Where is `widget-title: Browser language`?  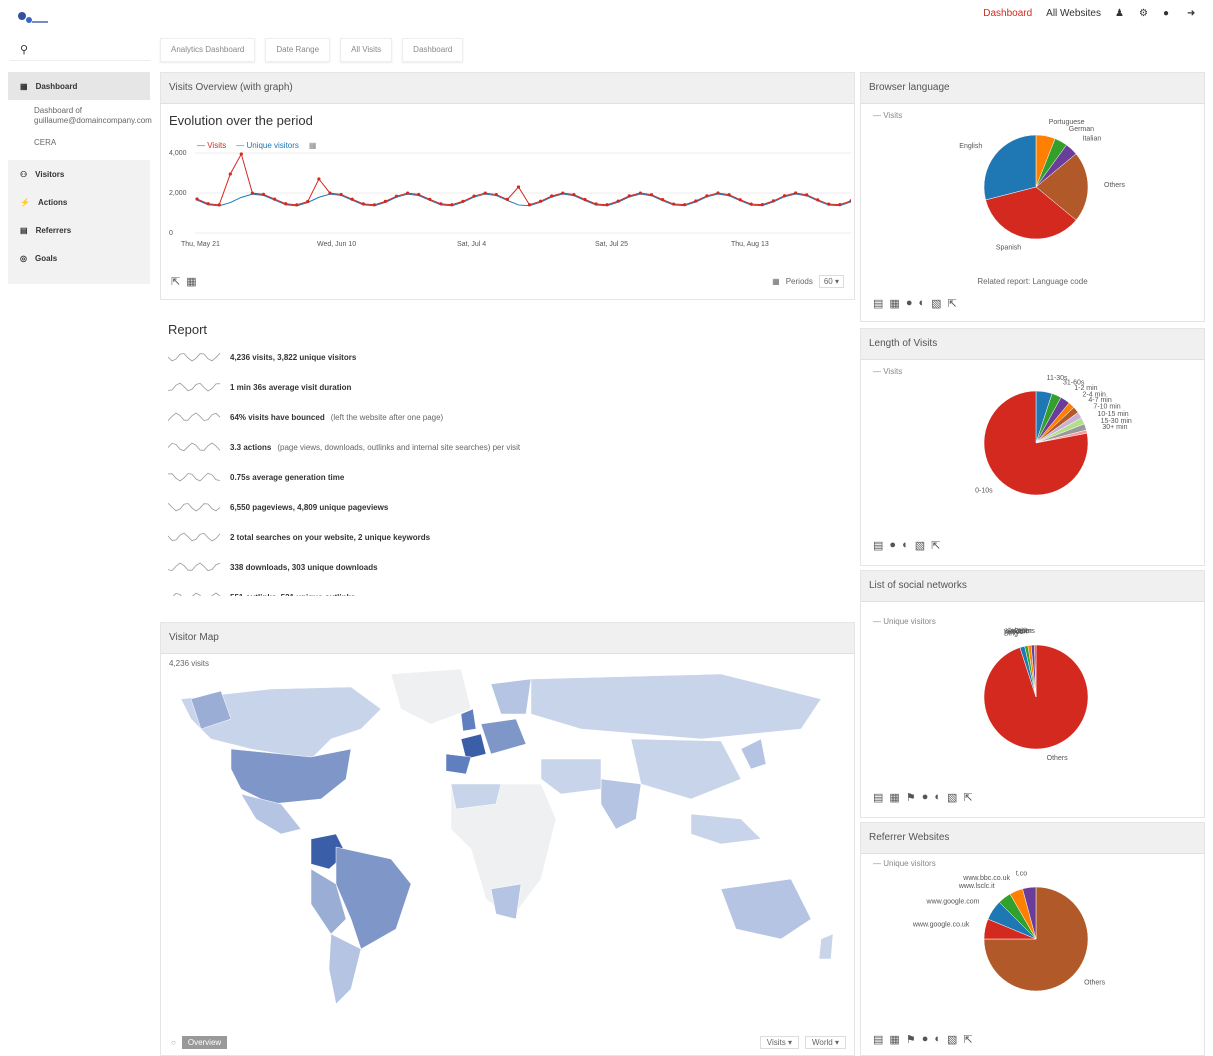 widget-title: Browser language is located at coordinates (1032, 88).